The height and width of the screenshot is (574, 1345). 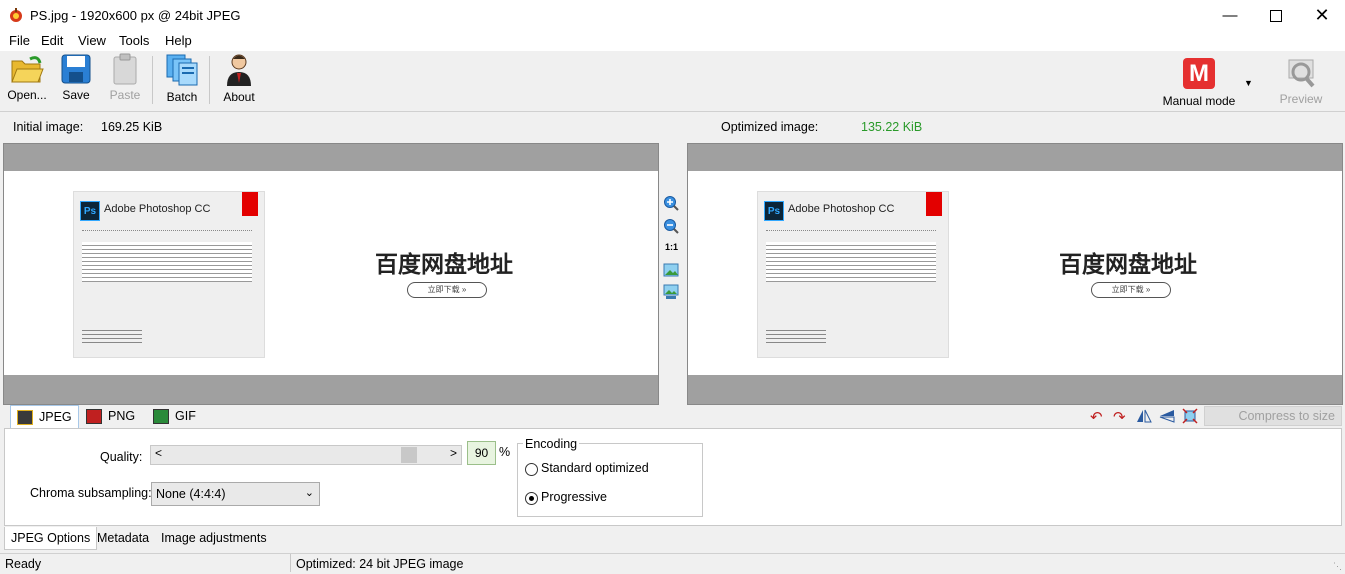 What do you see at coordinates (90, 211) in the screenshot?
I see `photoshop-logo-icon: Ps` at bounding box center [90, 211].